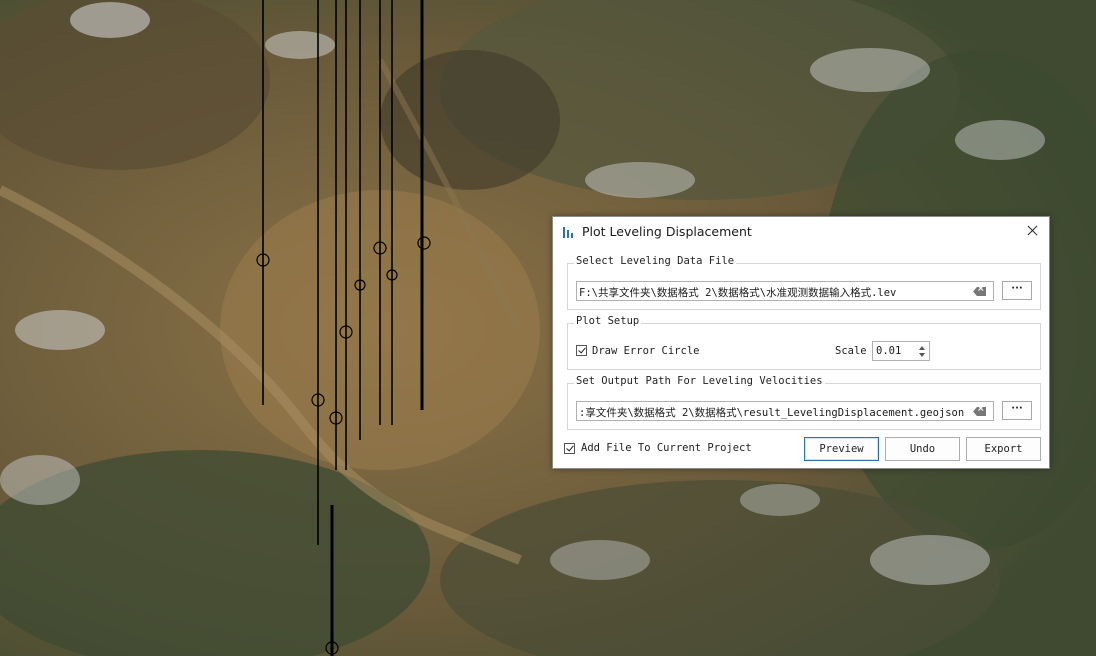 The width and height of the screenshot is (1096, 656). What do you see at coordinates (569, 448) in the screenshot?
I see `add-to-project-checkbox` at bounding box center [569, 448].